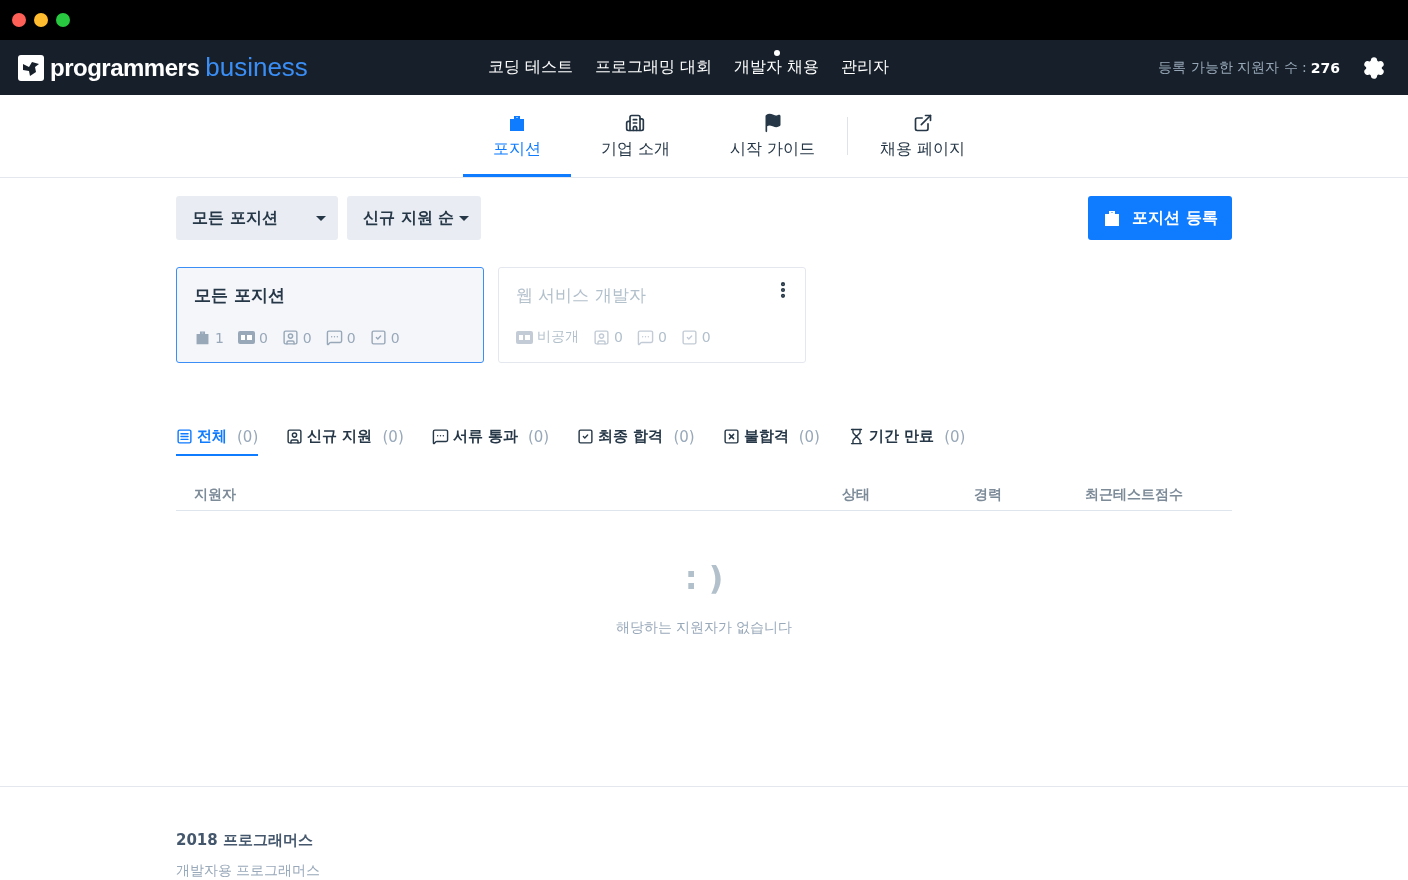 The image size is (1408, 880). I want to click on column-header: 지원자, so click(215, 495).